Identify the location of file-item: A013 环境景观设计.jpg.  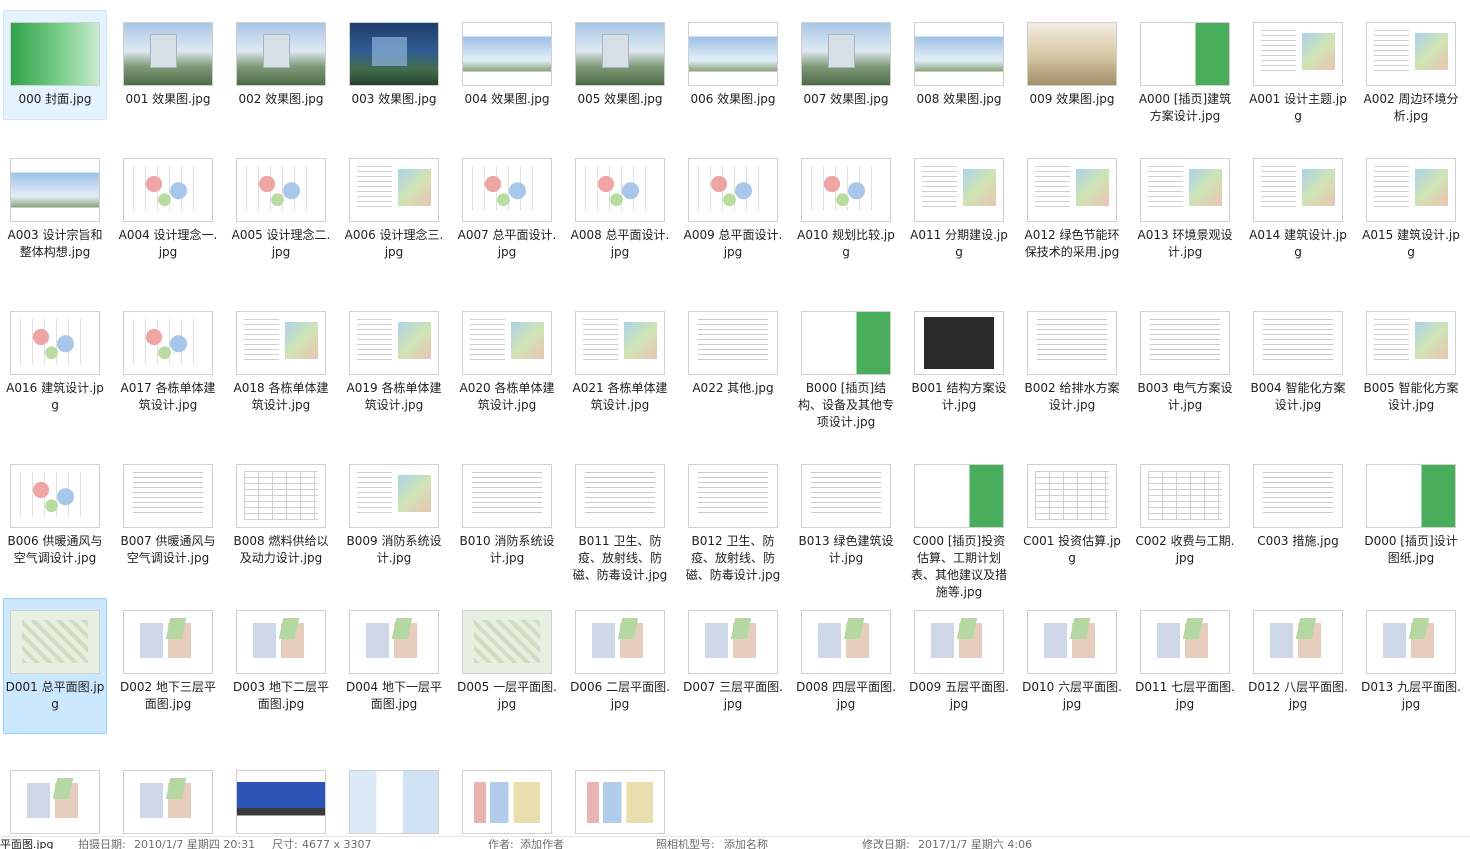
(1185, 221).